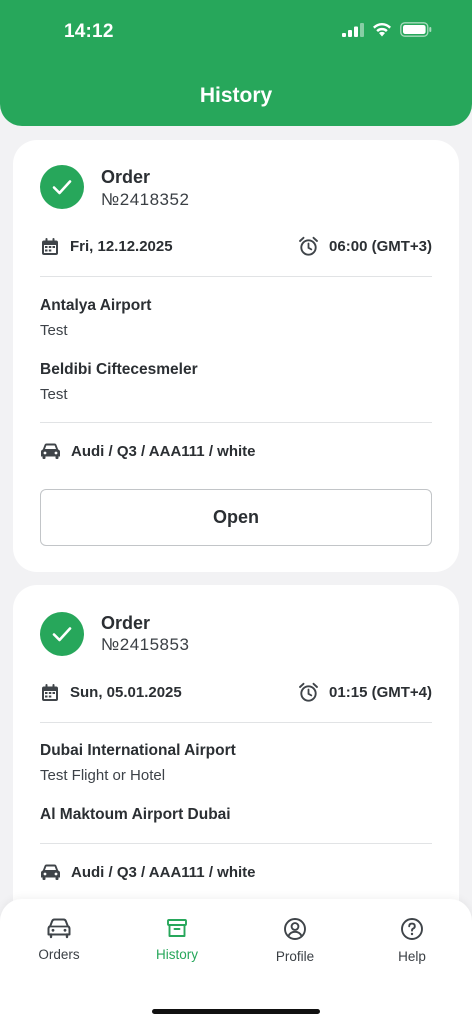 This screenshot has width=472, height=1024. I want to click on order-time: 01:15 (GMT+4), so click(380, 692).